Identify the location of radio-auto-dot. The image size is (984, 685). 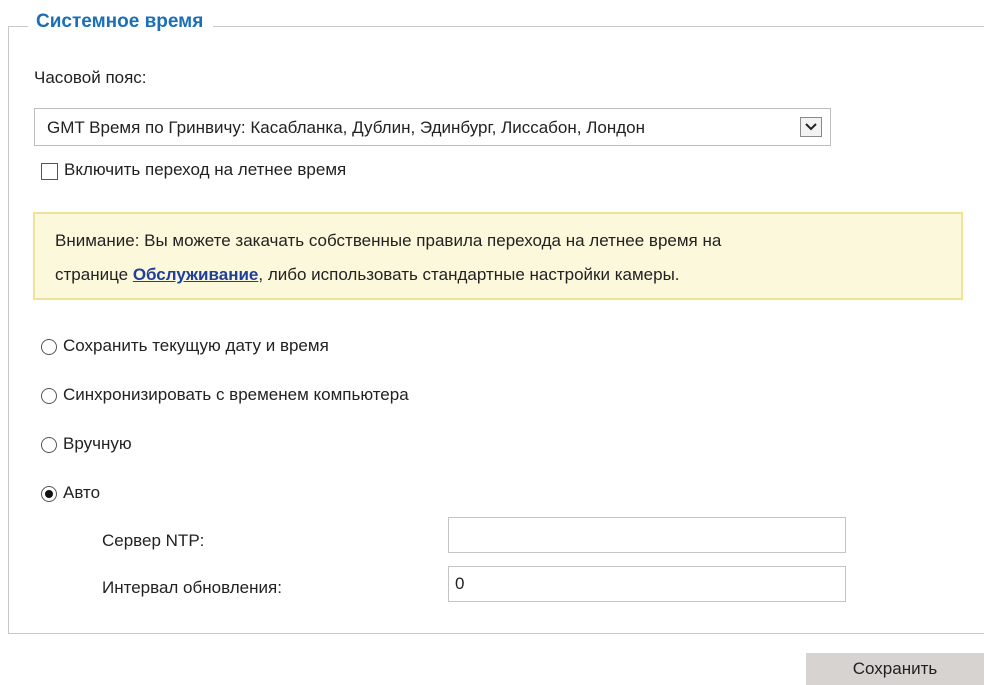
(49, 494).